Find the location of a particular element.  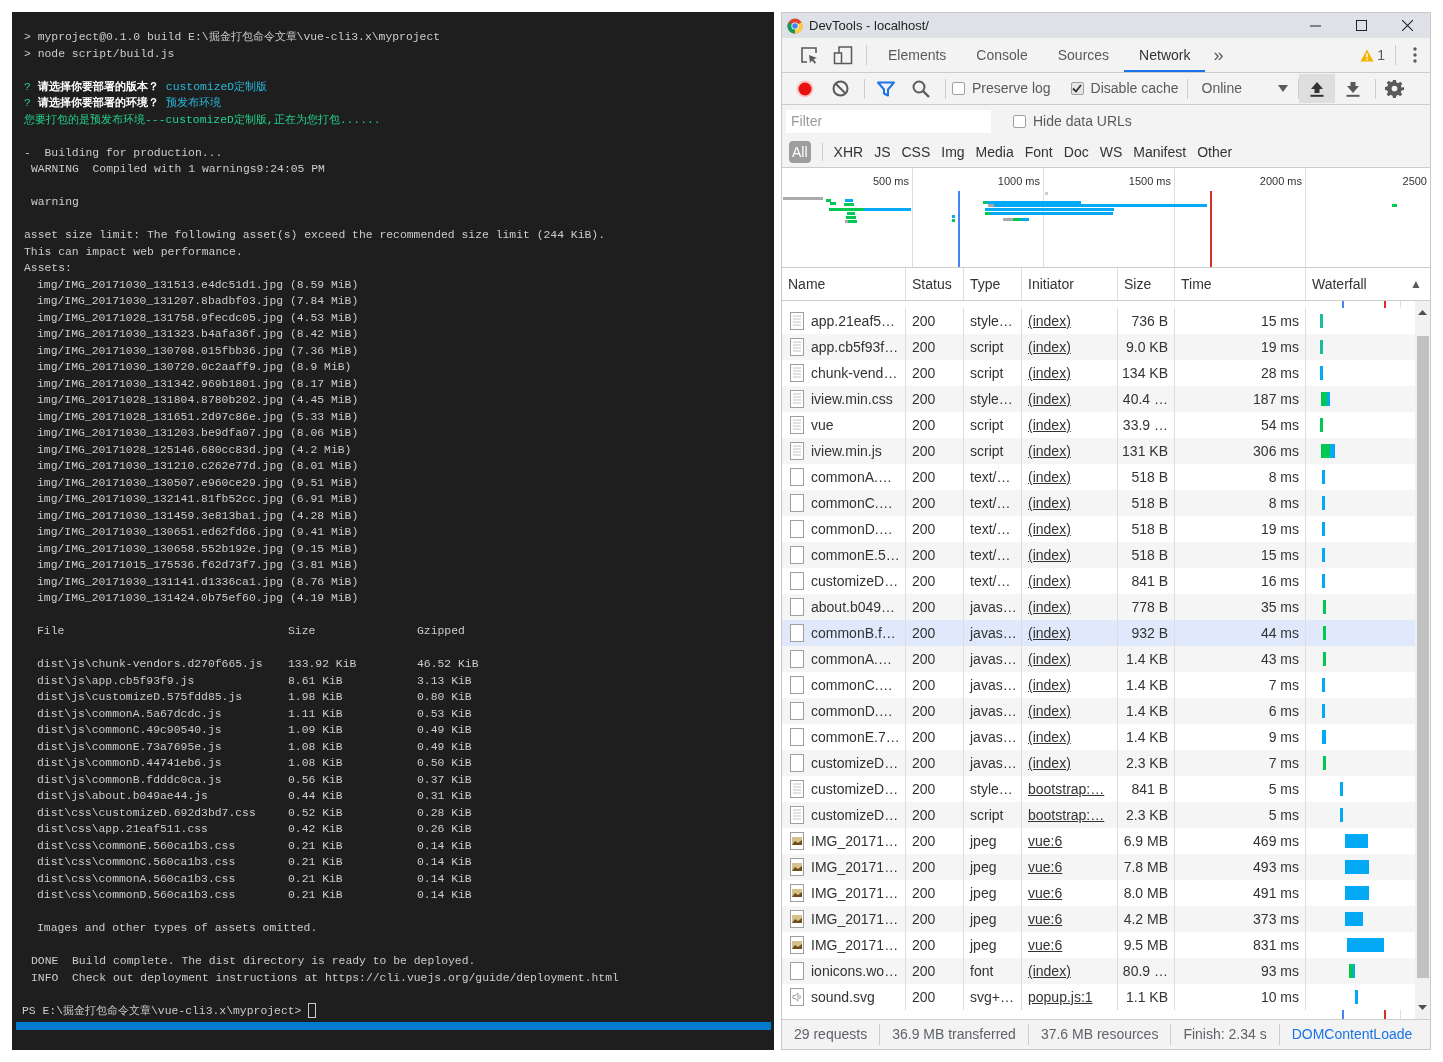

request-row: commonB.f… 200 javas… (index) 932 B 44 ms is located at coordinates (1098, 633).